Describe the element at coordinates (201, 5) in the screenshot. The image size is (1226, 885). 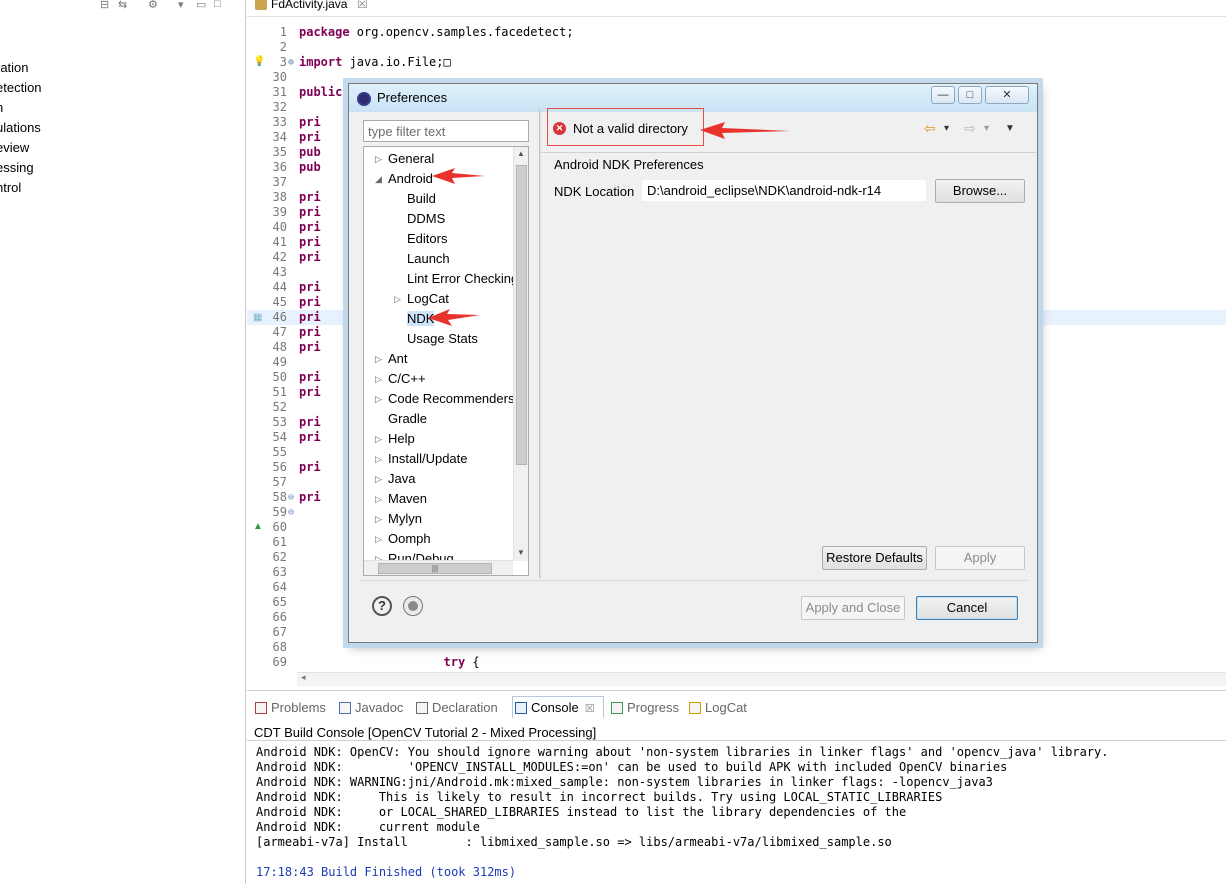
I see `minimize-view-icon: ▭` at that location.